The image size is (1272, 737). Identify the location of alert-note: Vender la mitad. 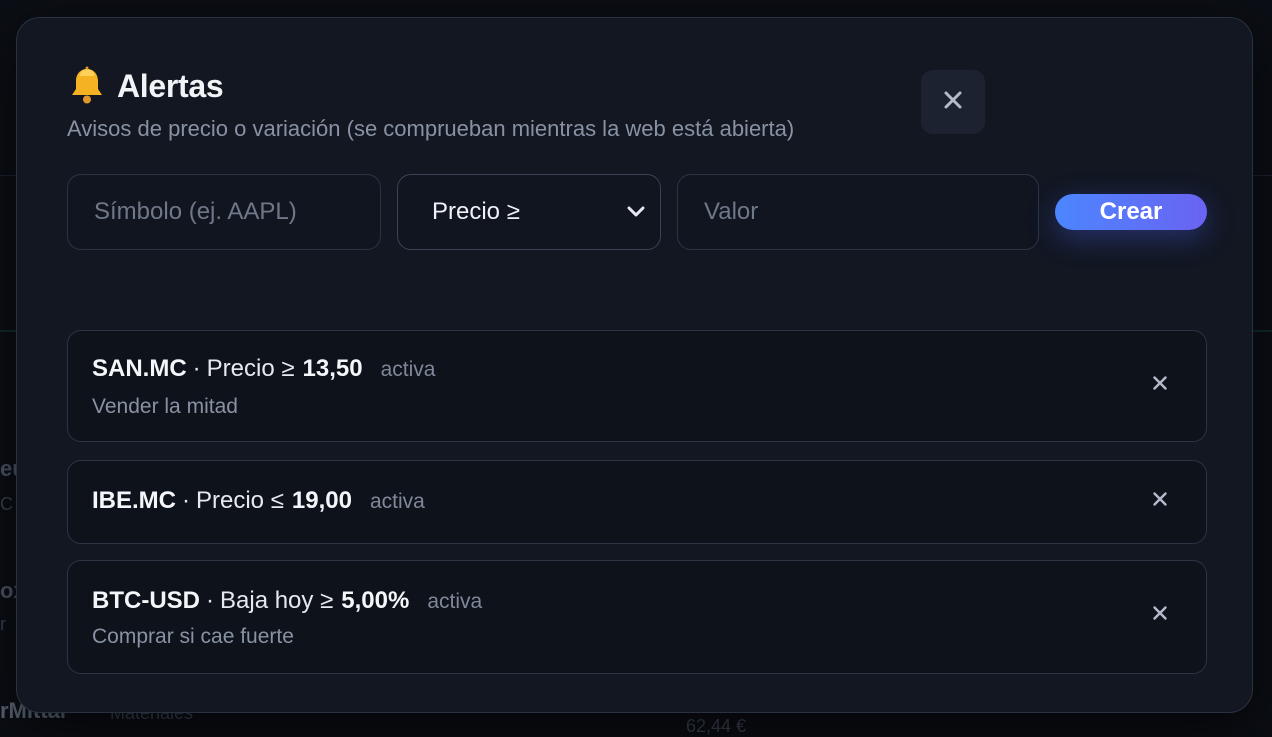
(165, 406).